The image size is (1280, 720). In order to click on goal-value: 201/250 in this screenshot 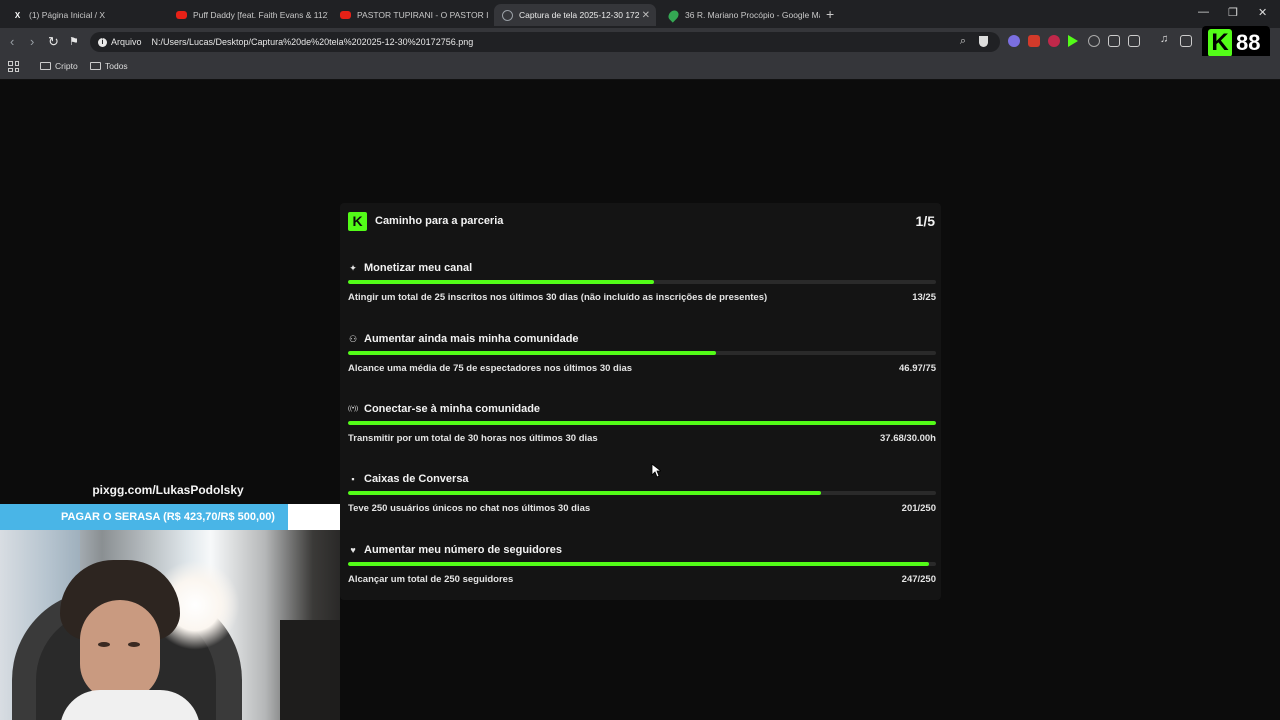, I will do `click(918, 508)`.